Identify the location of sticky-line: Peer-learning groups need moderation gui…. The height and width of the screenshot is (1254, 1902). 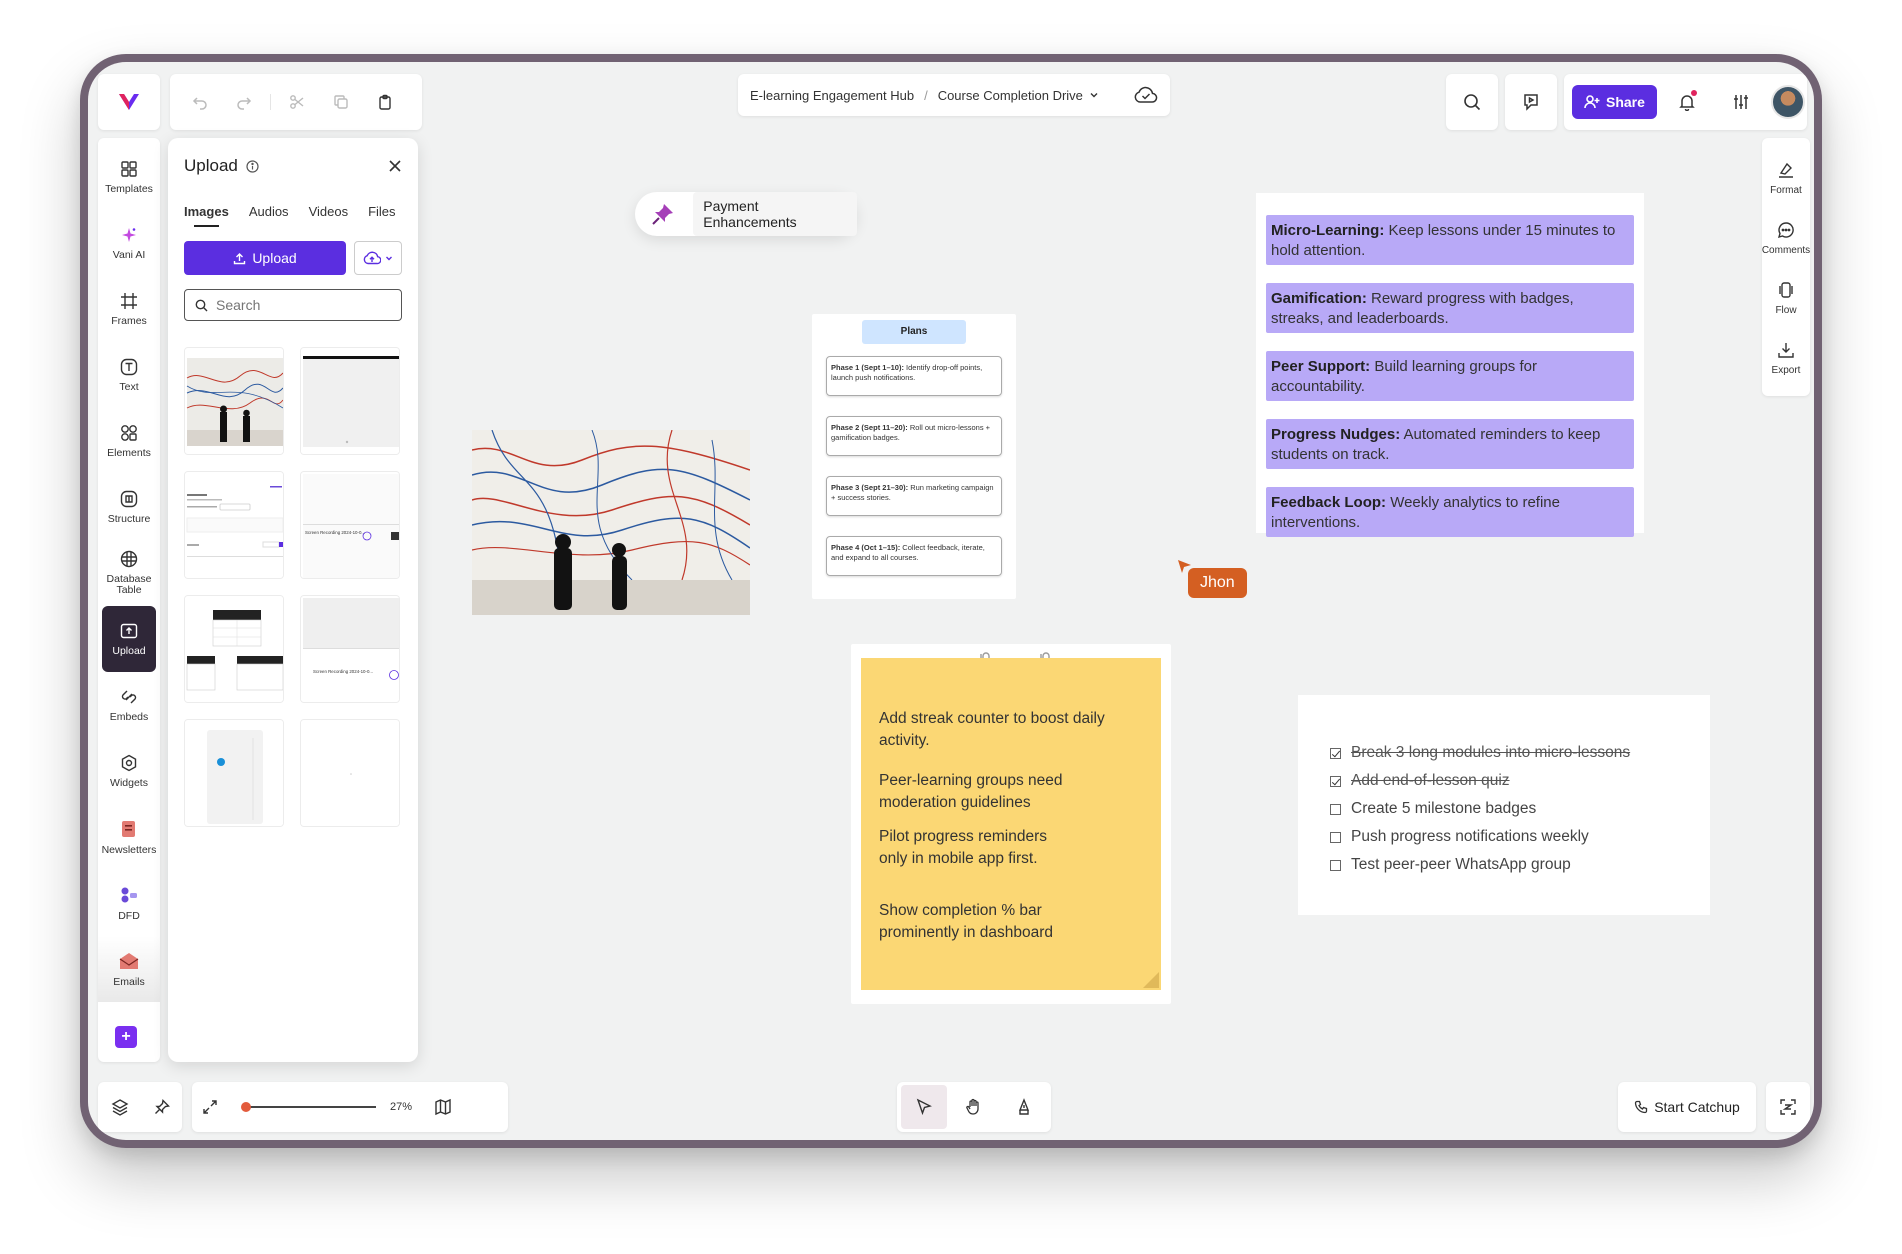
(971, 791).